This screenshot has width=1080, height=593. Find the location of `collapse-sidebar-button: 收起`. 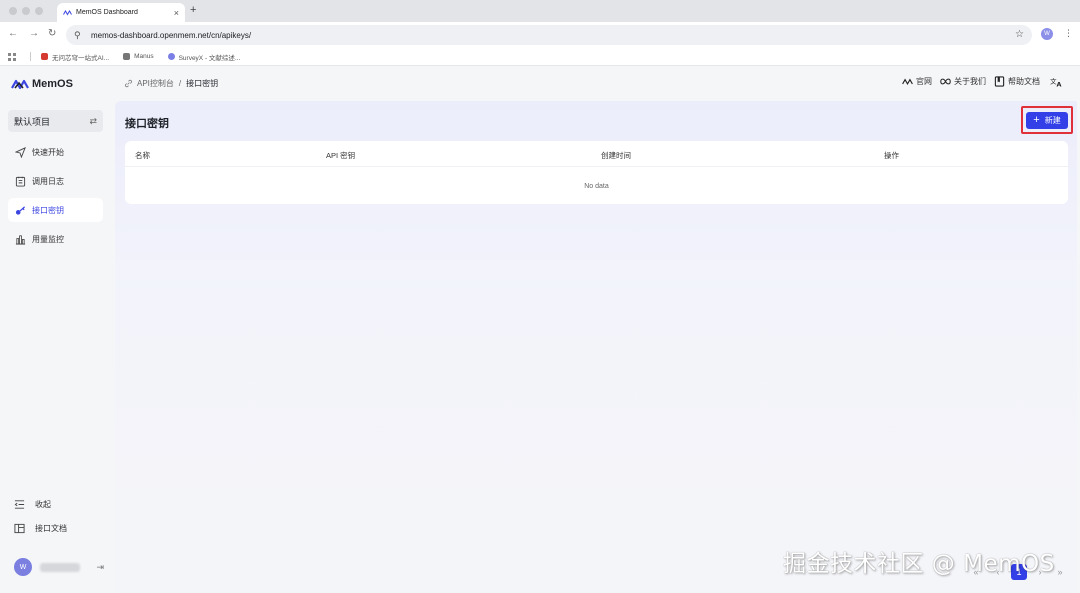

collapse-sidebar-button: 收起 is located at coordinates (32, 504).